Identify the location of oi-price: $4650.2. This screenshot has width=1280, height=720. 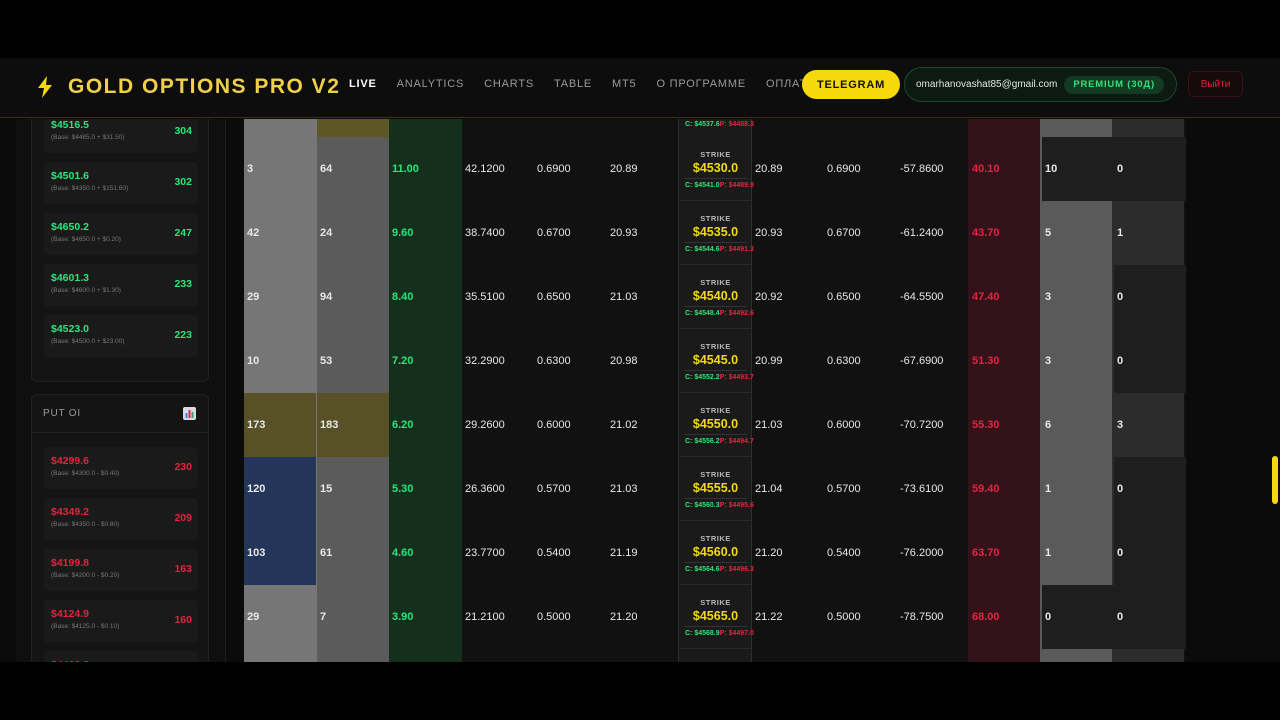
(70, 227).